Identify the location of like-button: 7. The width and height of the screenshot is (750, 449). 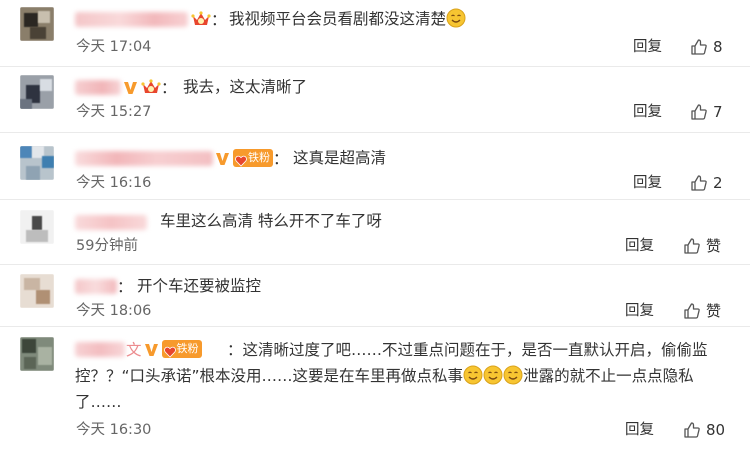
(706, 112).